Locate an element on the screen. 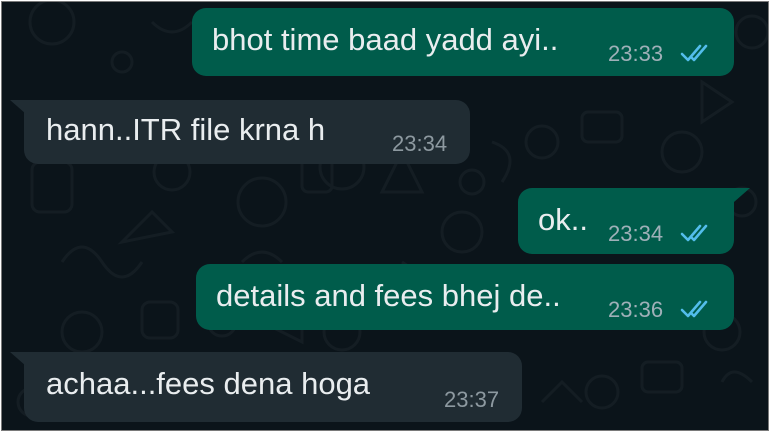 The height and width of the screenshot is (431, 770). message-text: bhot time baad yadd ayi.. is located at coordinates (385, 39).